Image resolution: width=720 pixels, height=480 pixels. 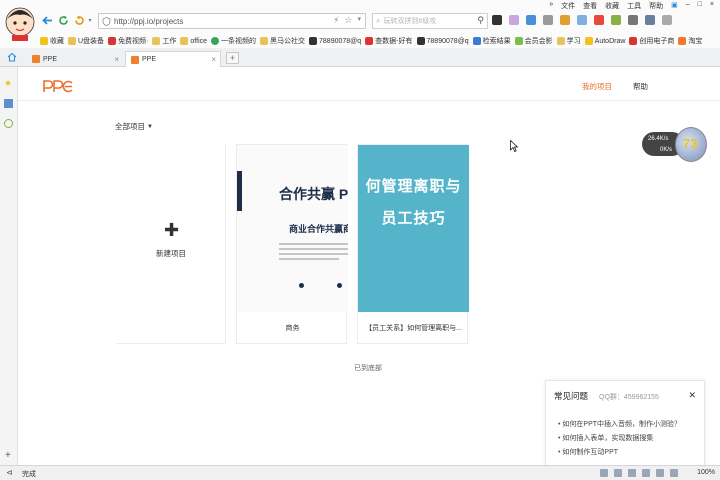 What do you see at coordinates (619, 438) in the screenshot?
I see `faq-item: 如何插入表单，实现数据搜集` at bounding box center [619, 438].